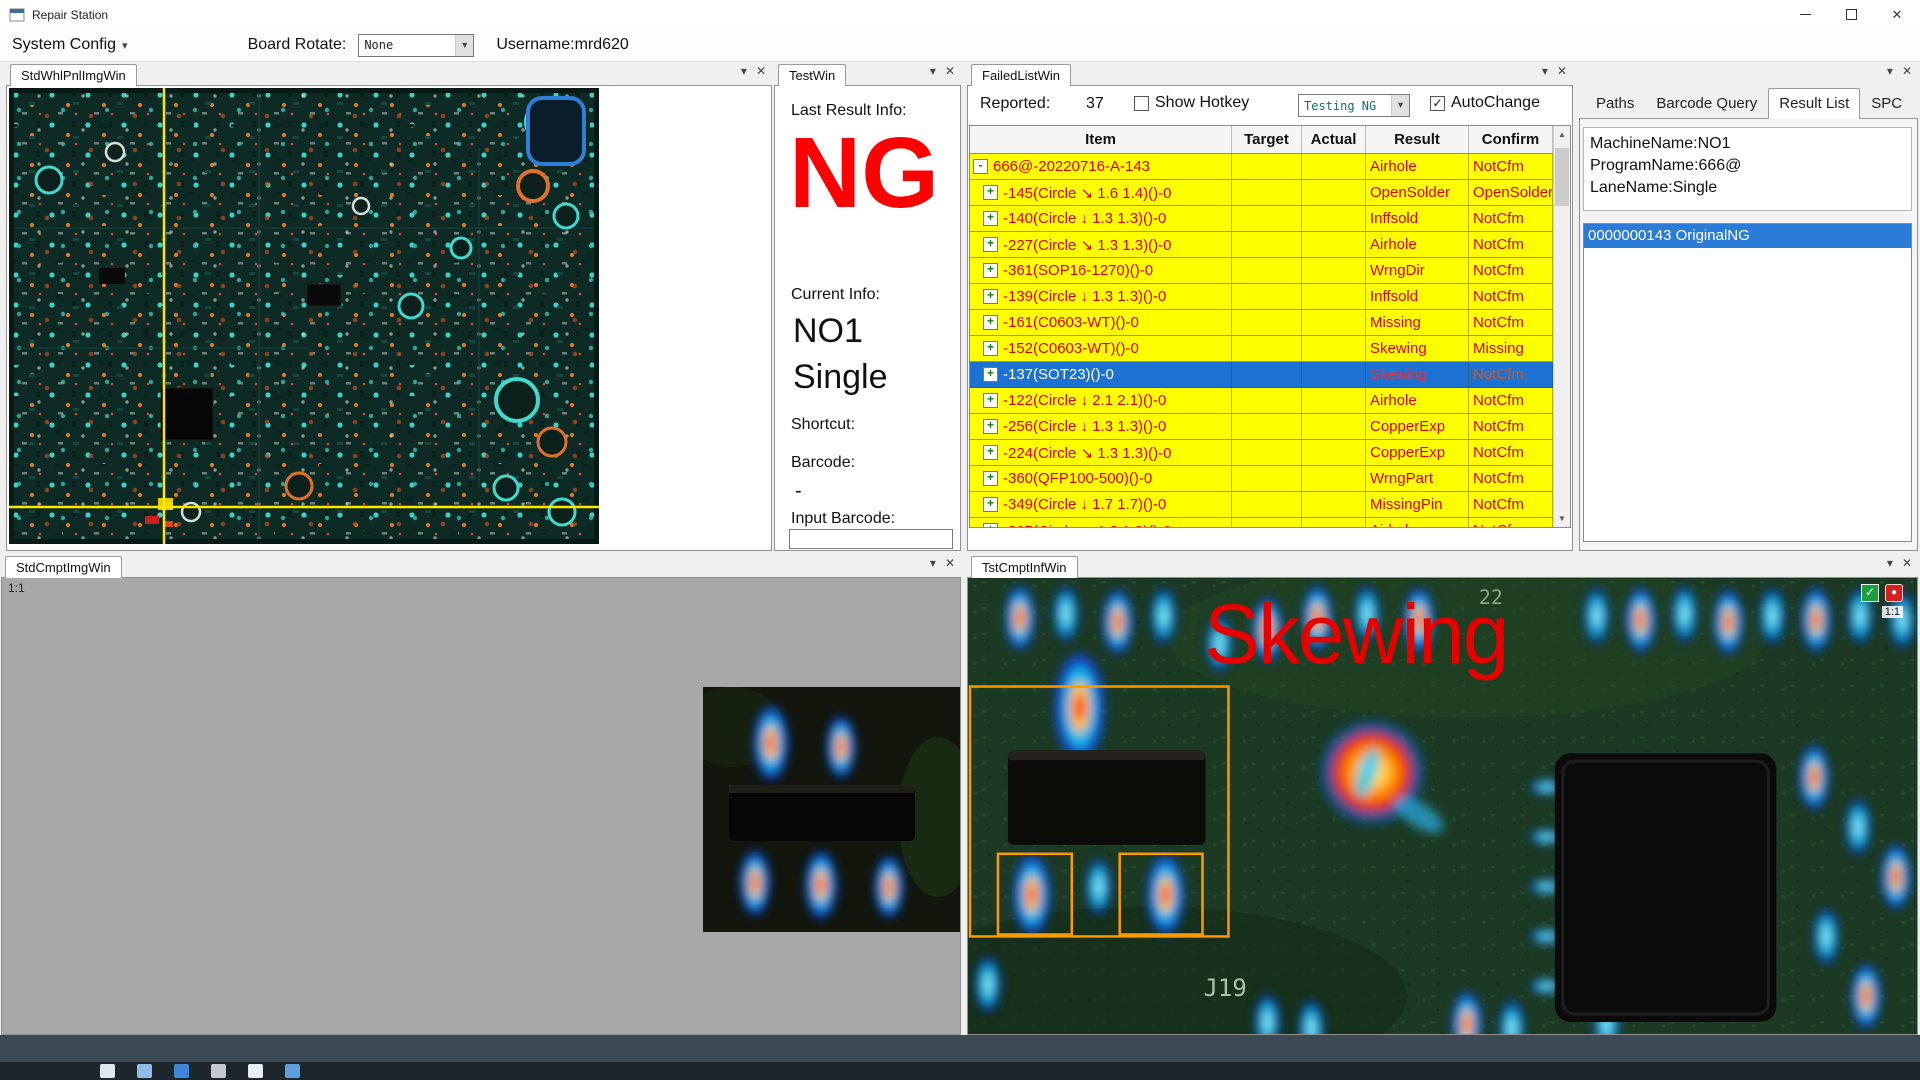  What do you see at coordinates (812, 75) in the screenshot?
I see `panel-tab-testwin: TestWin` at bounding box center [812, 75].